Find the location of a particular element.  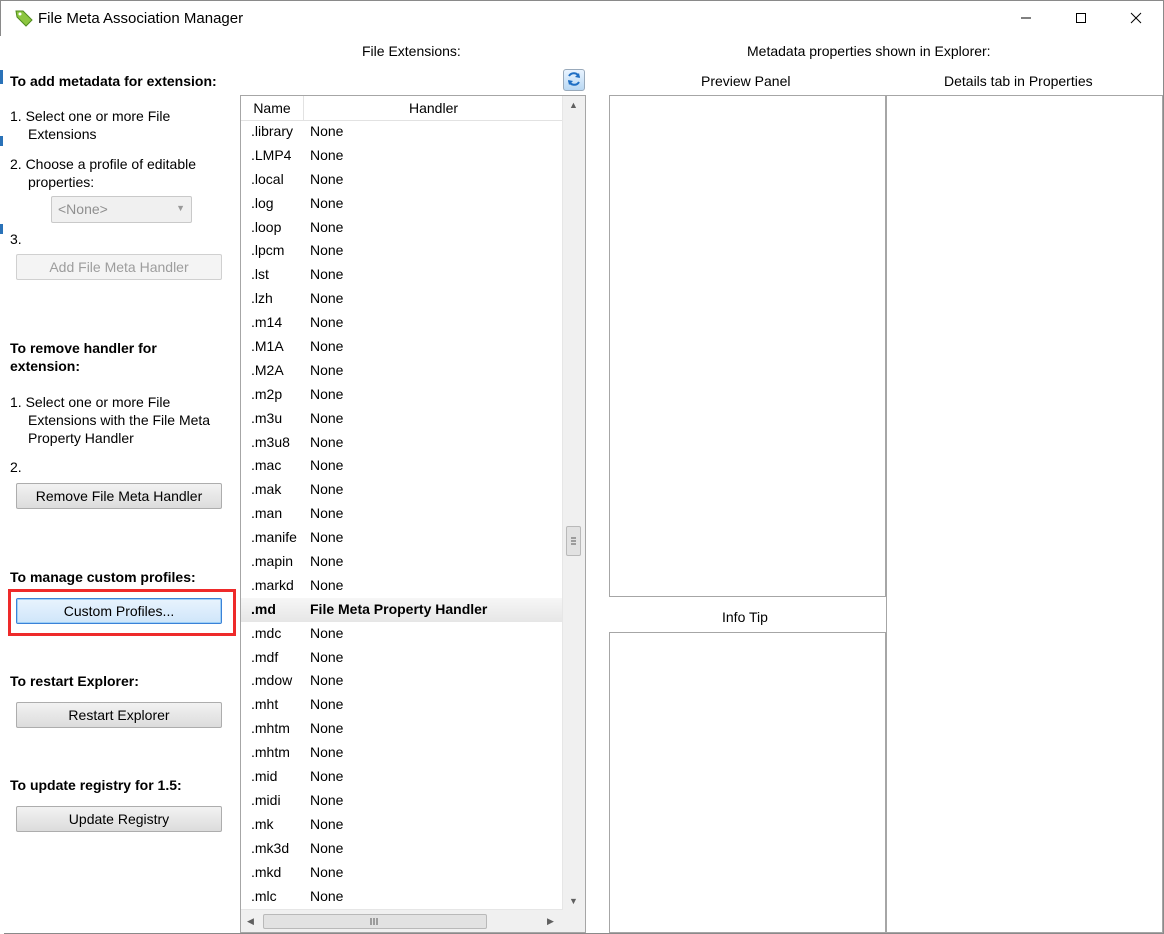

table-row: .M1A None is located at coordinates (402, 347).